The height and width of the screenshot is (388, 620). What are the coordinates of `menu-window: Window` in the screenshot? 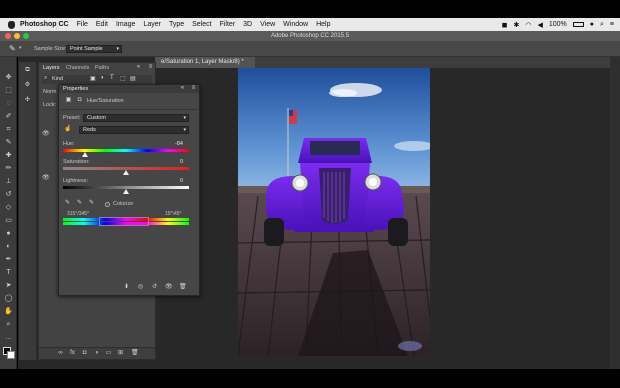 It's located at (295, 24).